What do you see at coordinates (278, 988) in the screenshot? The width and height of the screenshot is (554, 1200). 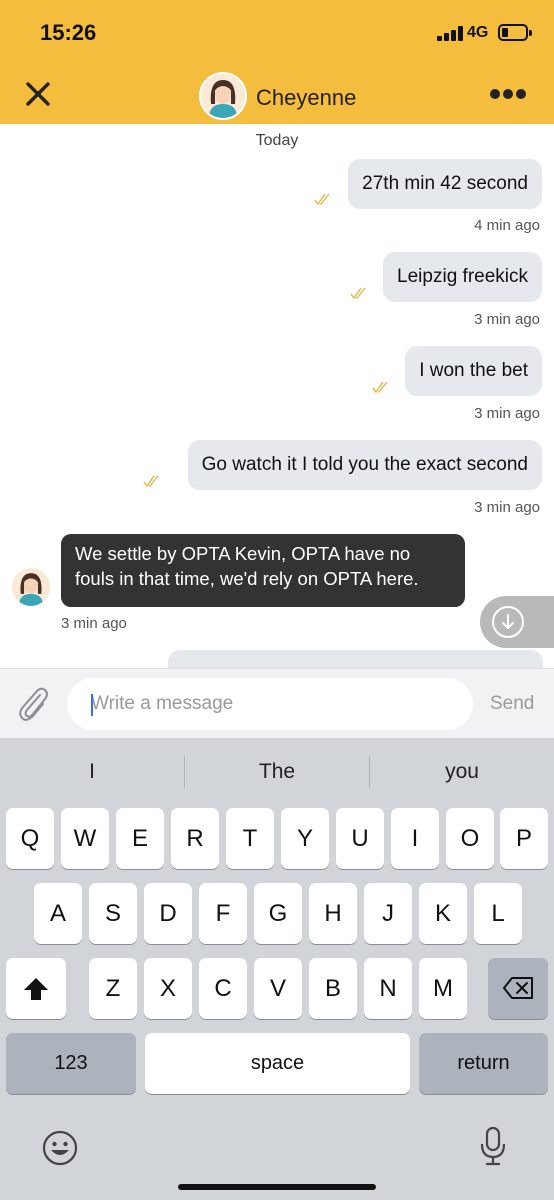 I see `key: V` at bounding box center [278, 988].